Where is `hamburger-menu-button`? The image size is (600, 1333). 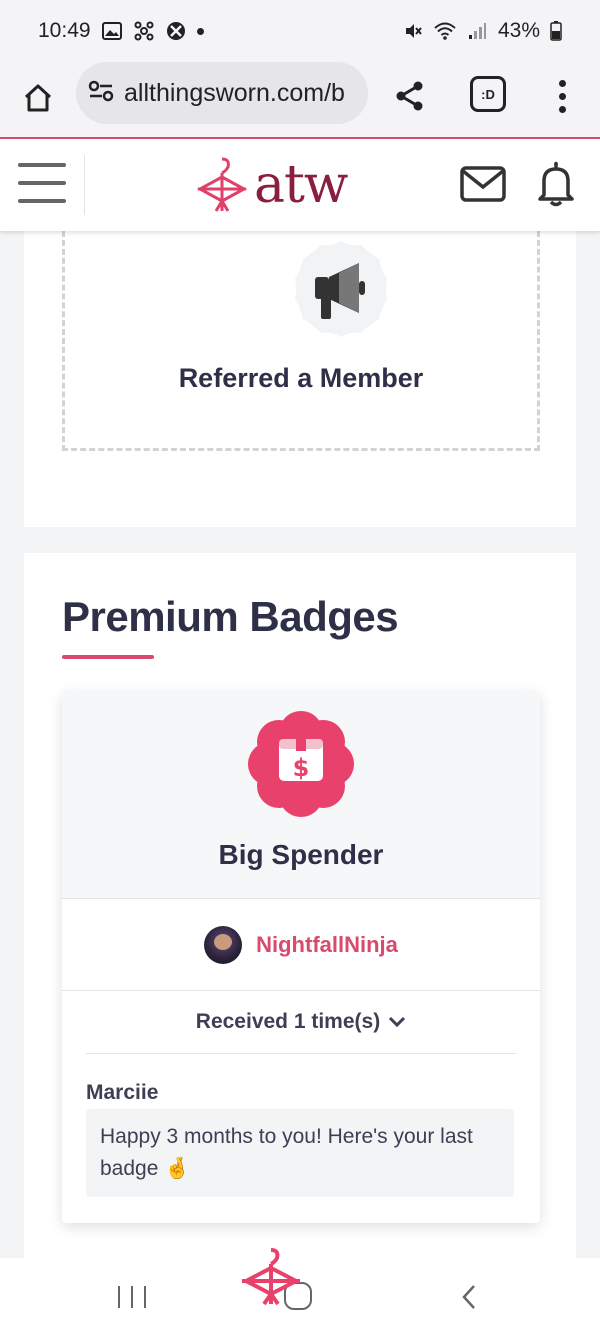 hamburger-menu-button is located at coordinates (42, 183).